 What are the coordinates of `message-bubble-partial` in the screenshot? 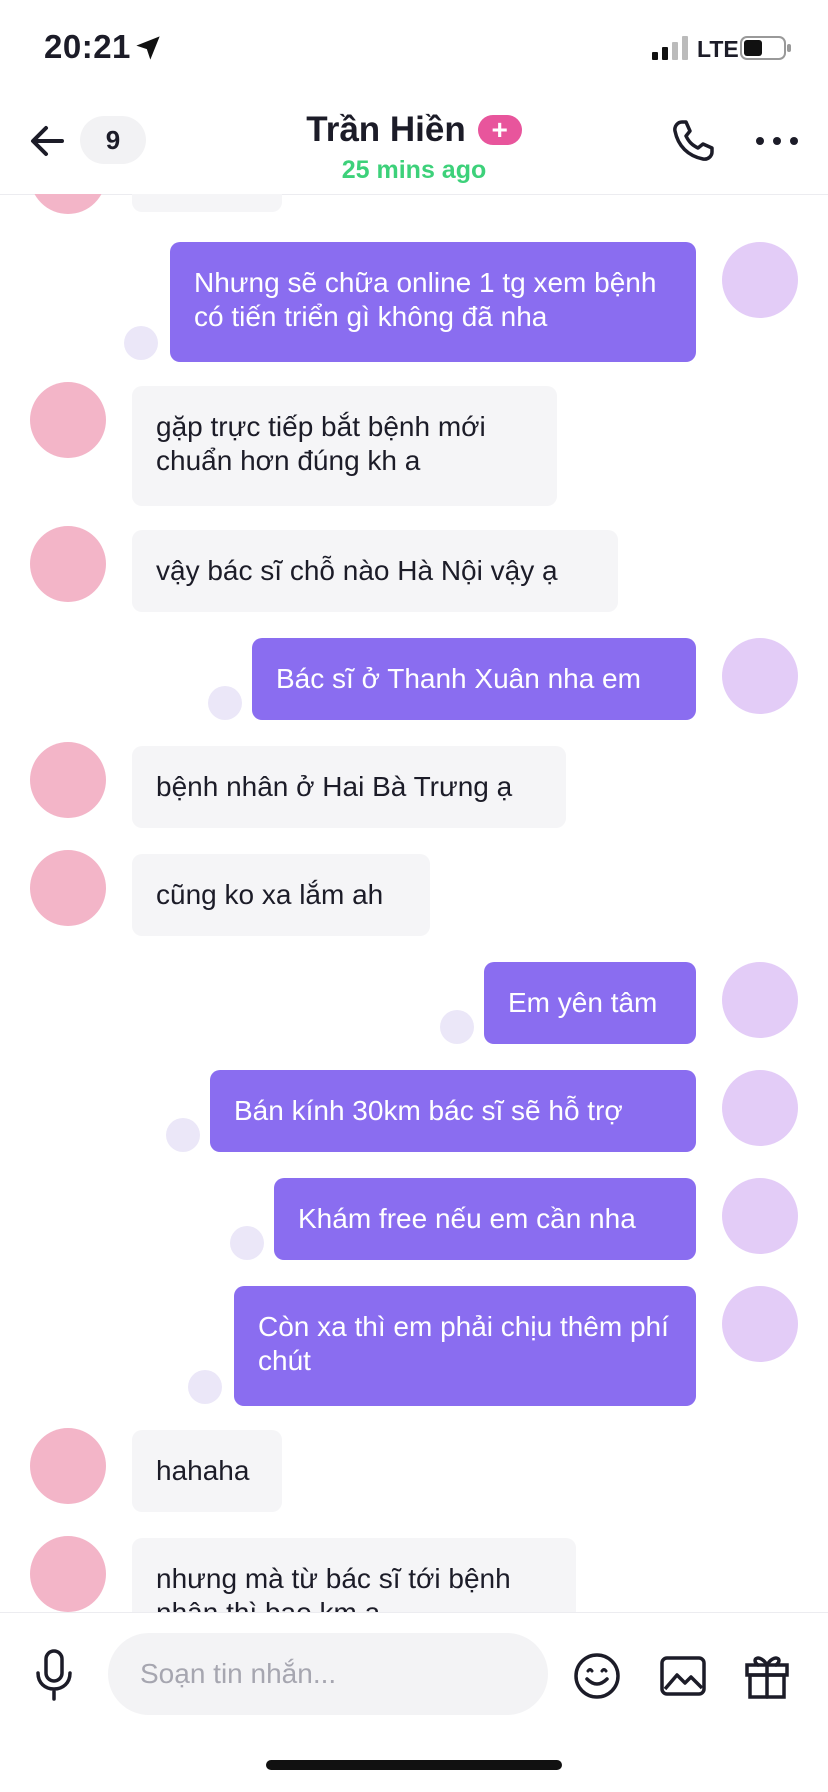 It's located at (207, 203).